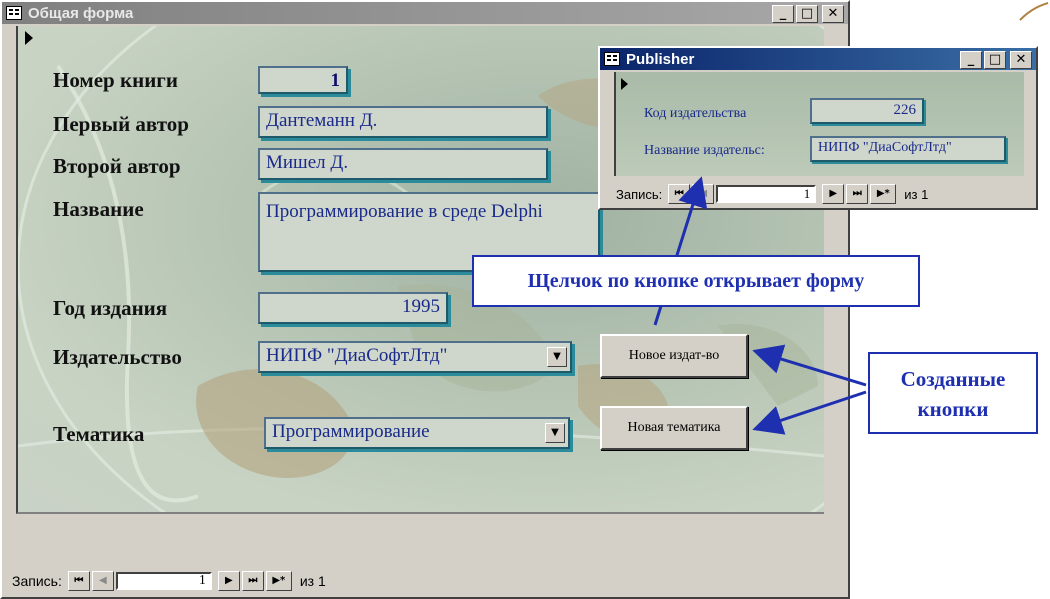 The width and height of the screenshot is (1050, 599). I want to click on first-author-label: Первый автор, so click(121, 124).